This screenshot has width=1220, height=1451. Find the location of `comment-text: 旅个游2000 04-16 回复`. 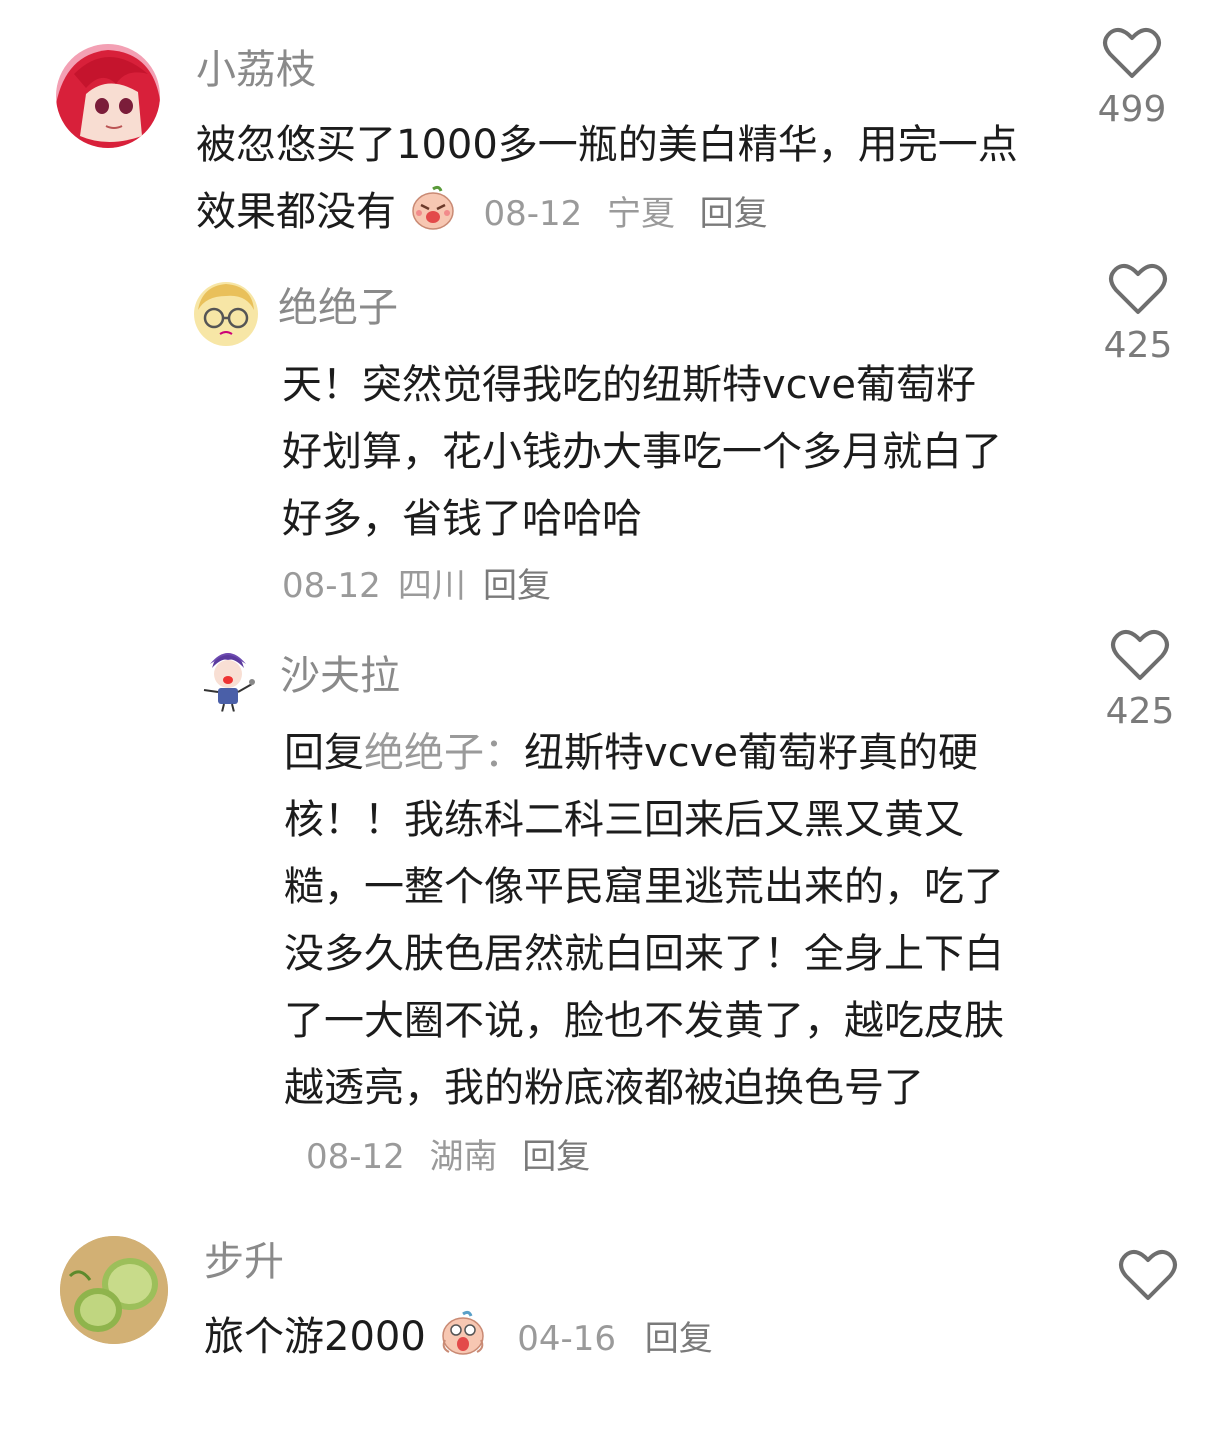

comment-text: 旅个游2000 04-16 回复 is located at coordinates (634, 1340).